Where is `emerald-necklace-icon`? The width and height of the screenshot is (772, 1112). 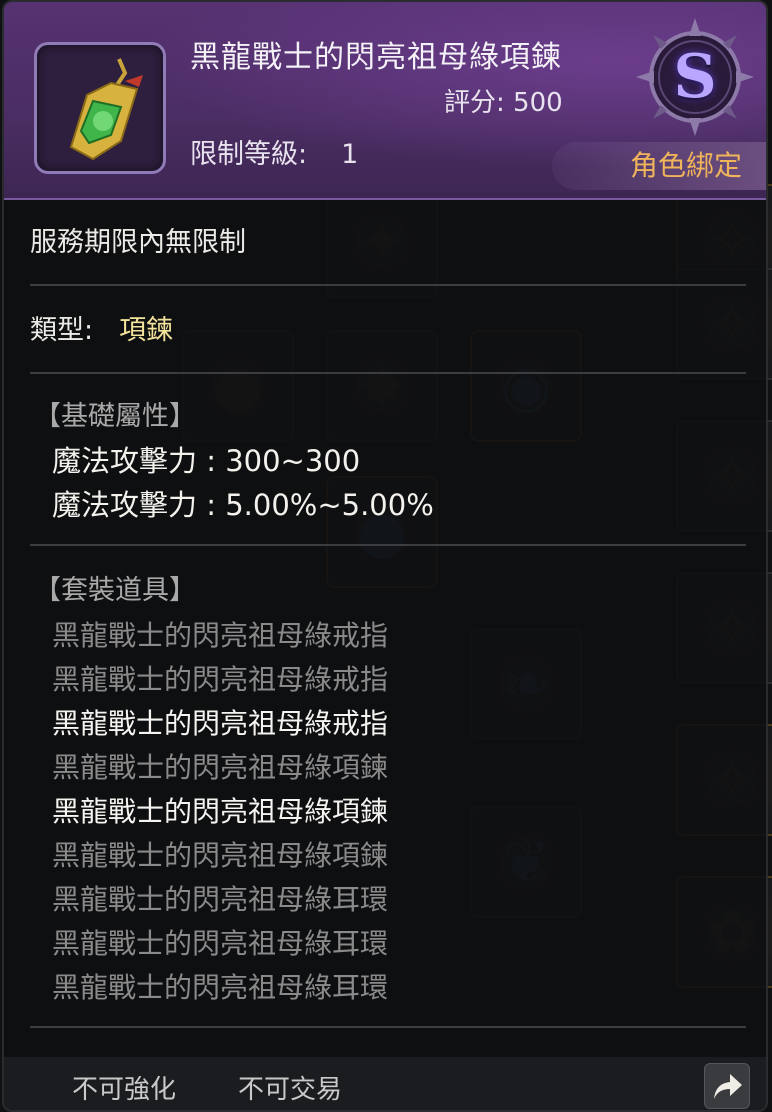 emerald-necklace-icon is located at coordinates (106, 109).